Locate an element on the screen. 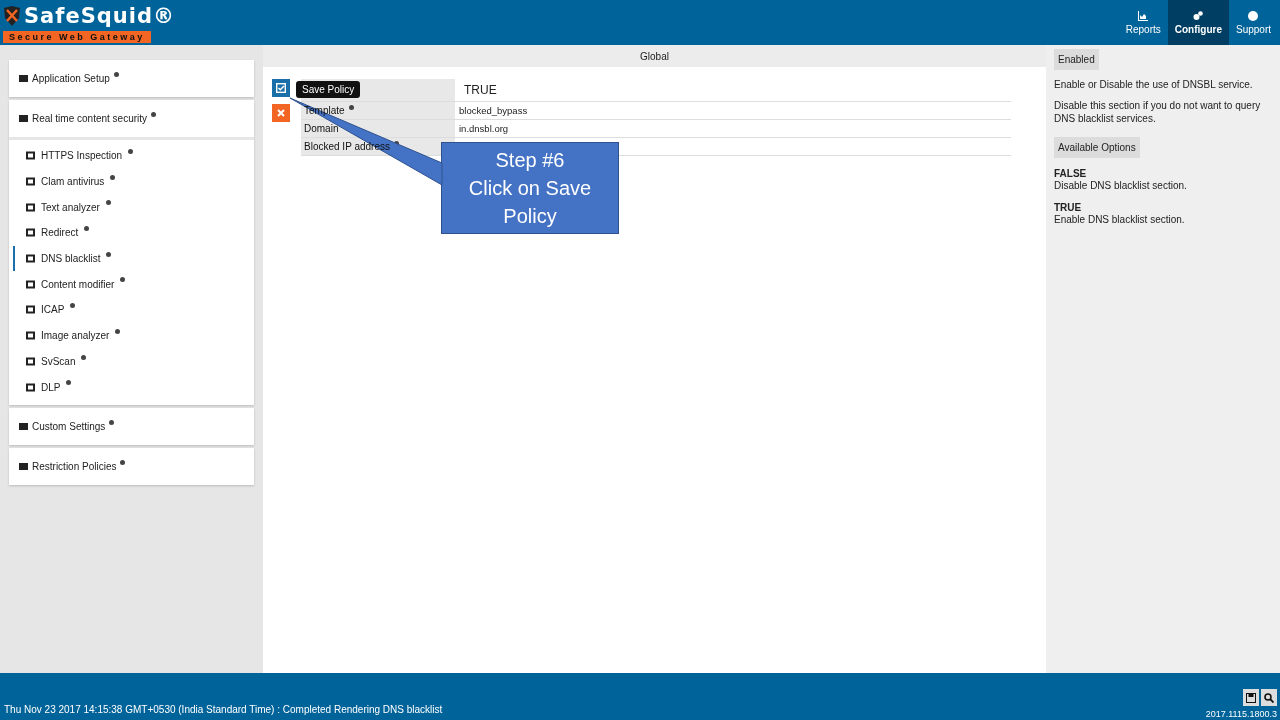  sidebar-item: Text analyzer is located at coordinates (133, 207).